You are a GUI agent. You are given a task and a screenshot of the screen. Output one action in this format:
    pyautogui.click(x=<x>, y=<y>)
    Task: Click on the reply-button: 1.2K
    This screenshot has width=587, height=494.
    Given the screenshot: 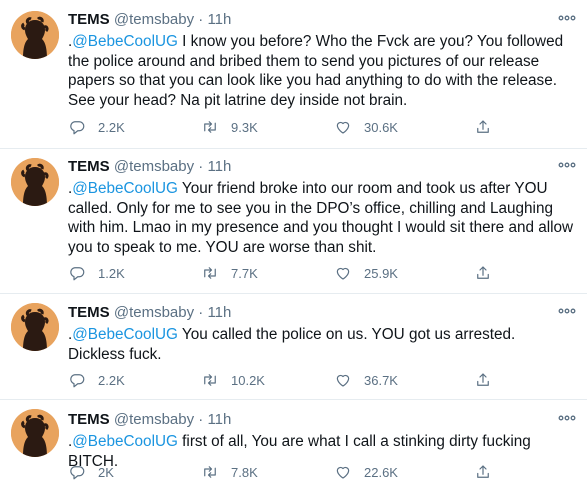 What is the action you would take?
    pyautogui.click(x=96, y=273)
    